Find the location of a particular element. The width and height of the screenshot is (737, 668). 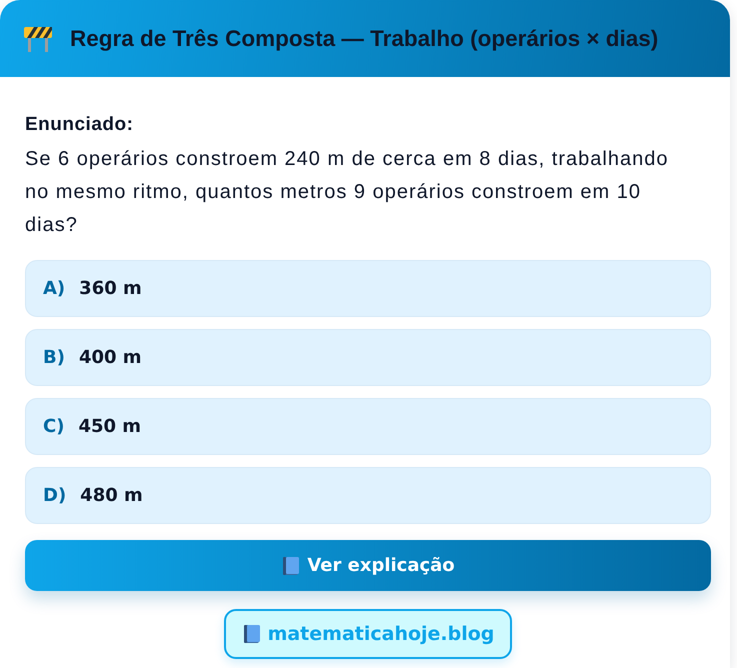

option-letter: B) is located at coordinates (54, 357).